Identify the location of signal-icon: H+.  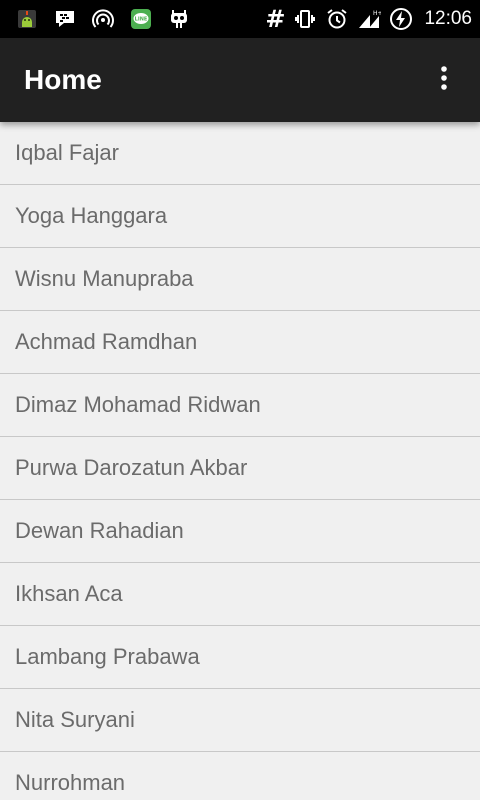
(369, 19).